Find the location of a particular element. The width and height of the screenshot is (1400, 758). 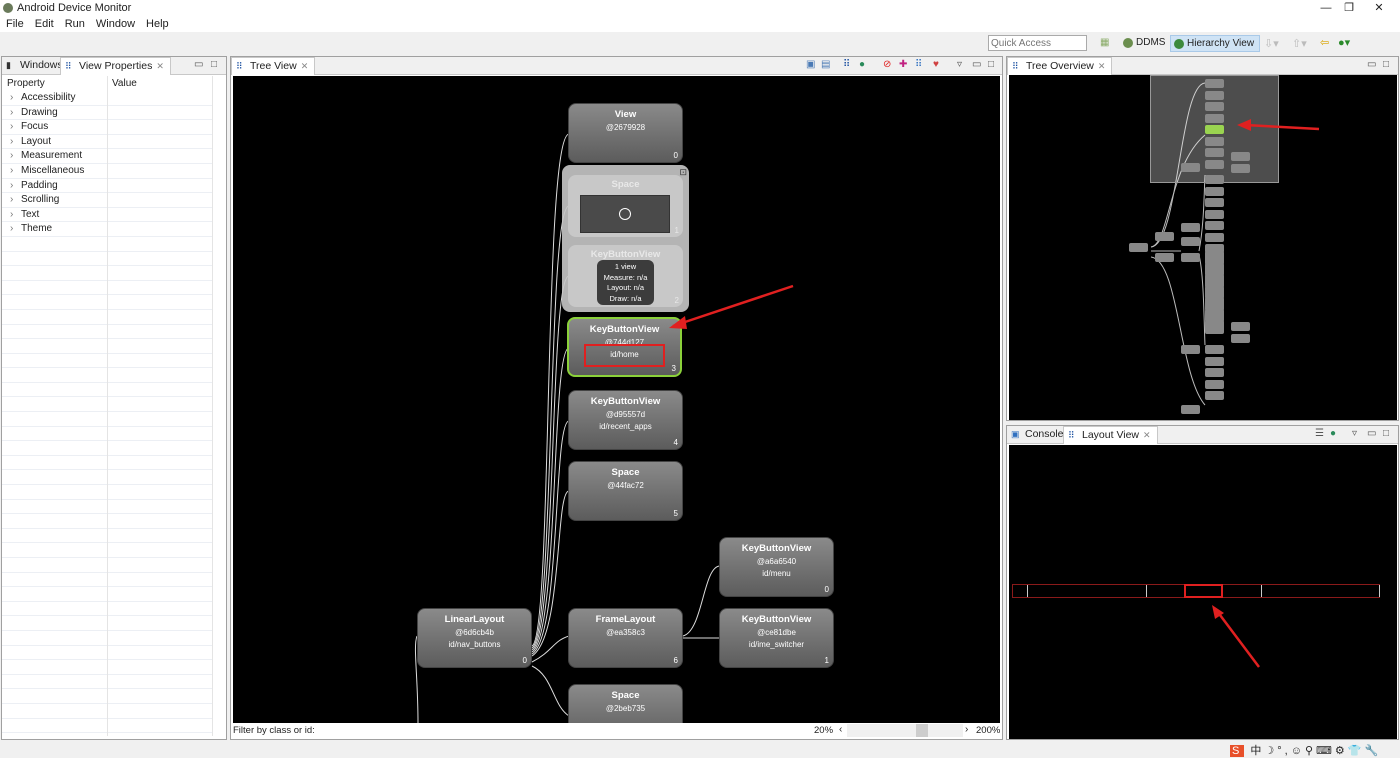

left-tabbar: ▮ Windows ⠿ View Properties ✕ ▭ □ is located at coordinates (114, 66).